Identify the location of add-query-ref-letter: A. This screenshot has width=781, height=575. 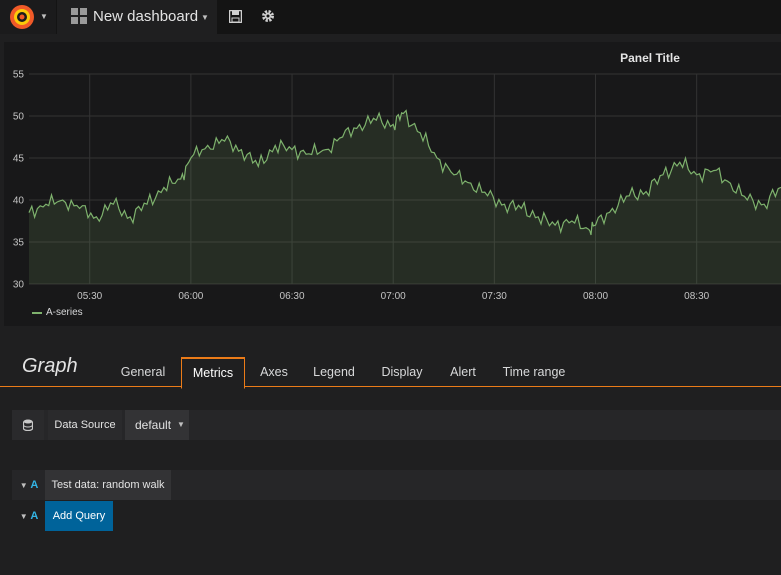
(34, 516).